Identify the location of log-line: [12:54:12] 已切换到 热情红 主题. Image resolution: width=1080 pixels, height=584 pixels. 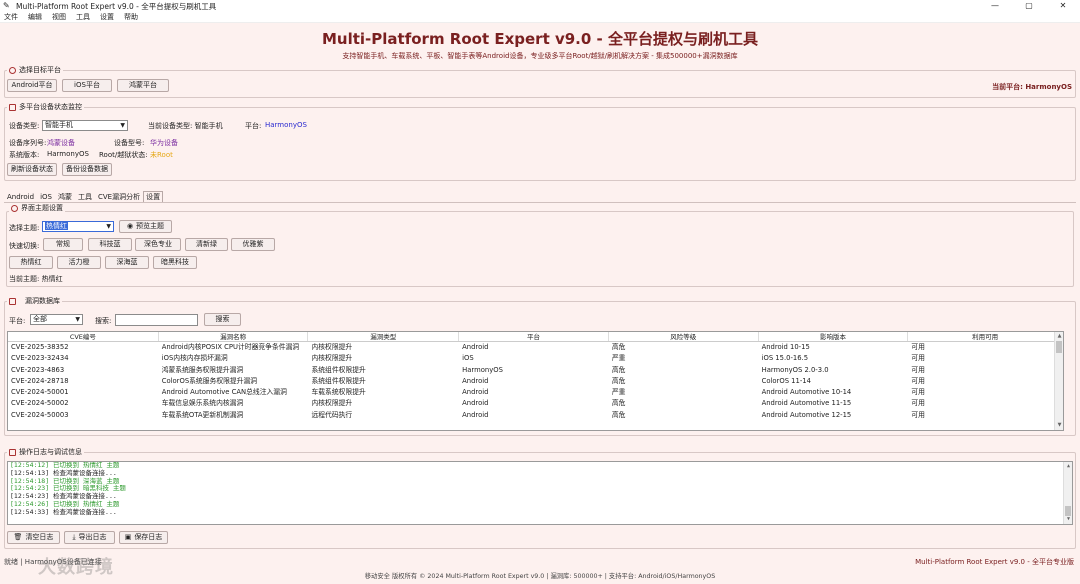
(65, 465).